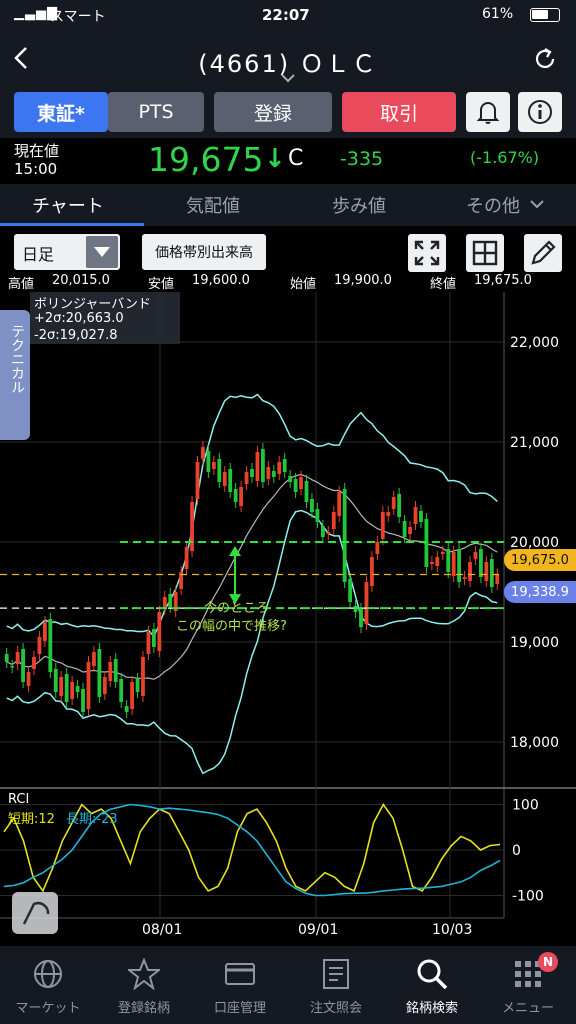 The image size is (576, 1024). I want to click on close-flag: C, so click(296, 158).